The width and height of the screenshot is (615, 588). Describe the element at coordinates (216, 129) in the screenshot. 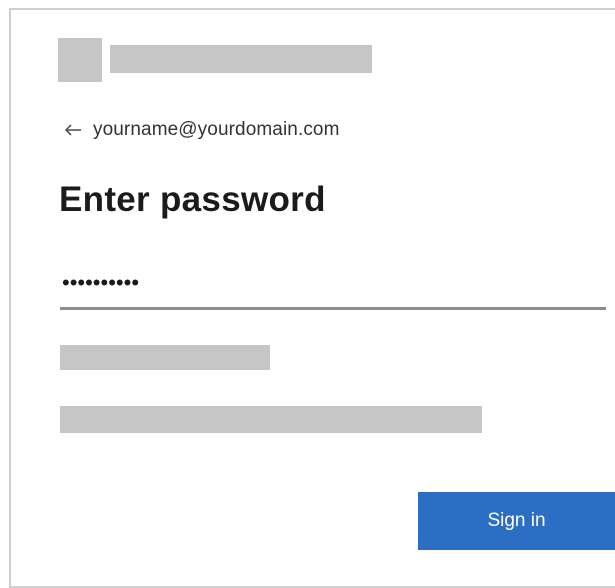

I see `account-identity: yourname@yourdomain.com` at that location.